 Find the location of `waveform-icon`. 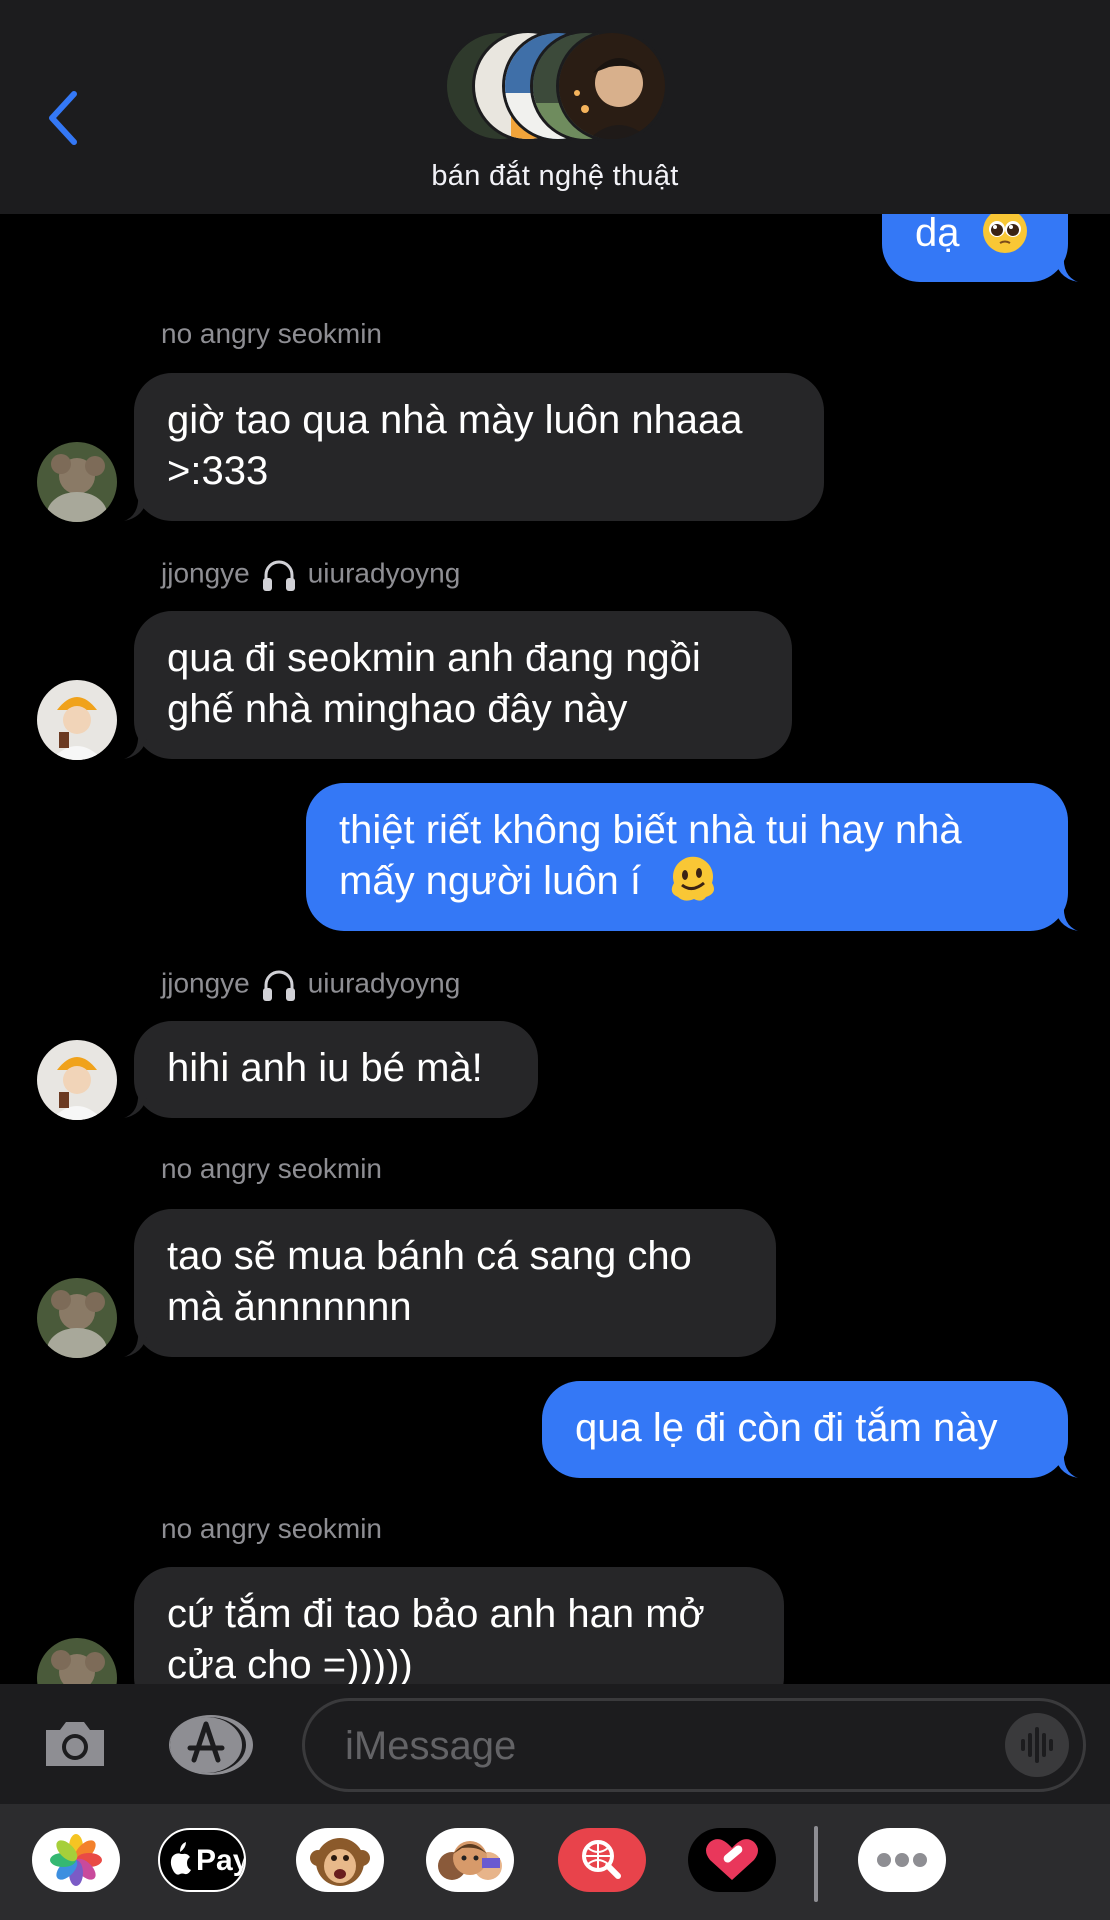

waveform-icon is located at coordinates (1037, 1745).